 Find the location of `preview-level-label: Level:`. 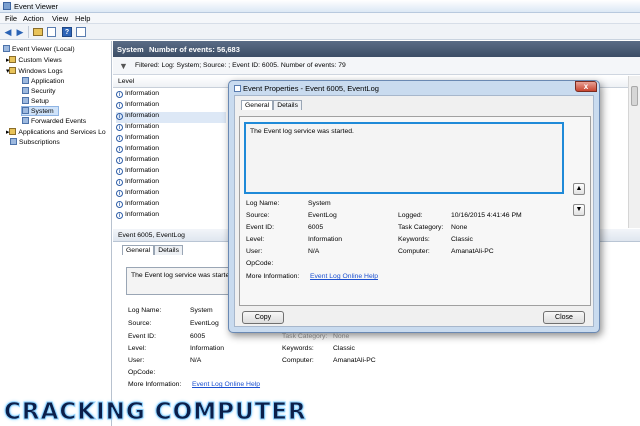

preview-level-label: Level: is located at coordinates (137, 348).